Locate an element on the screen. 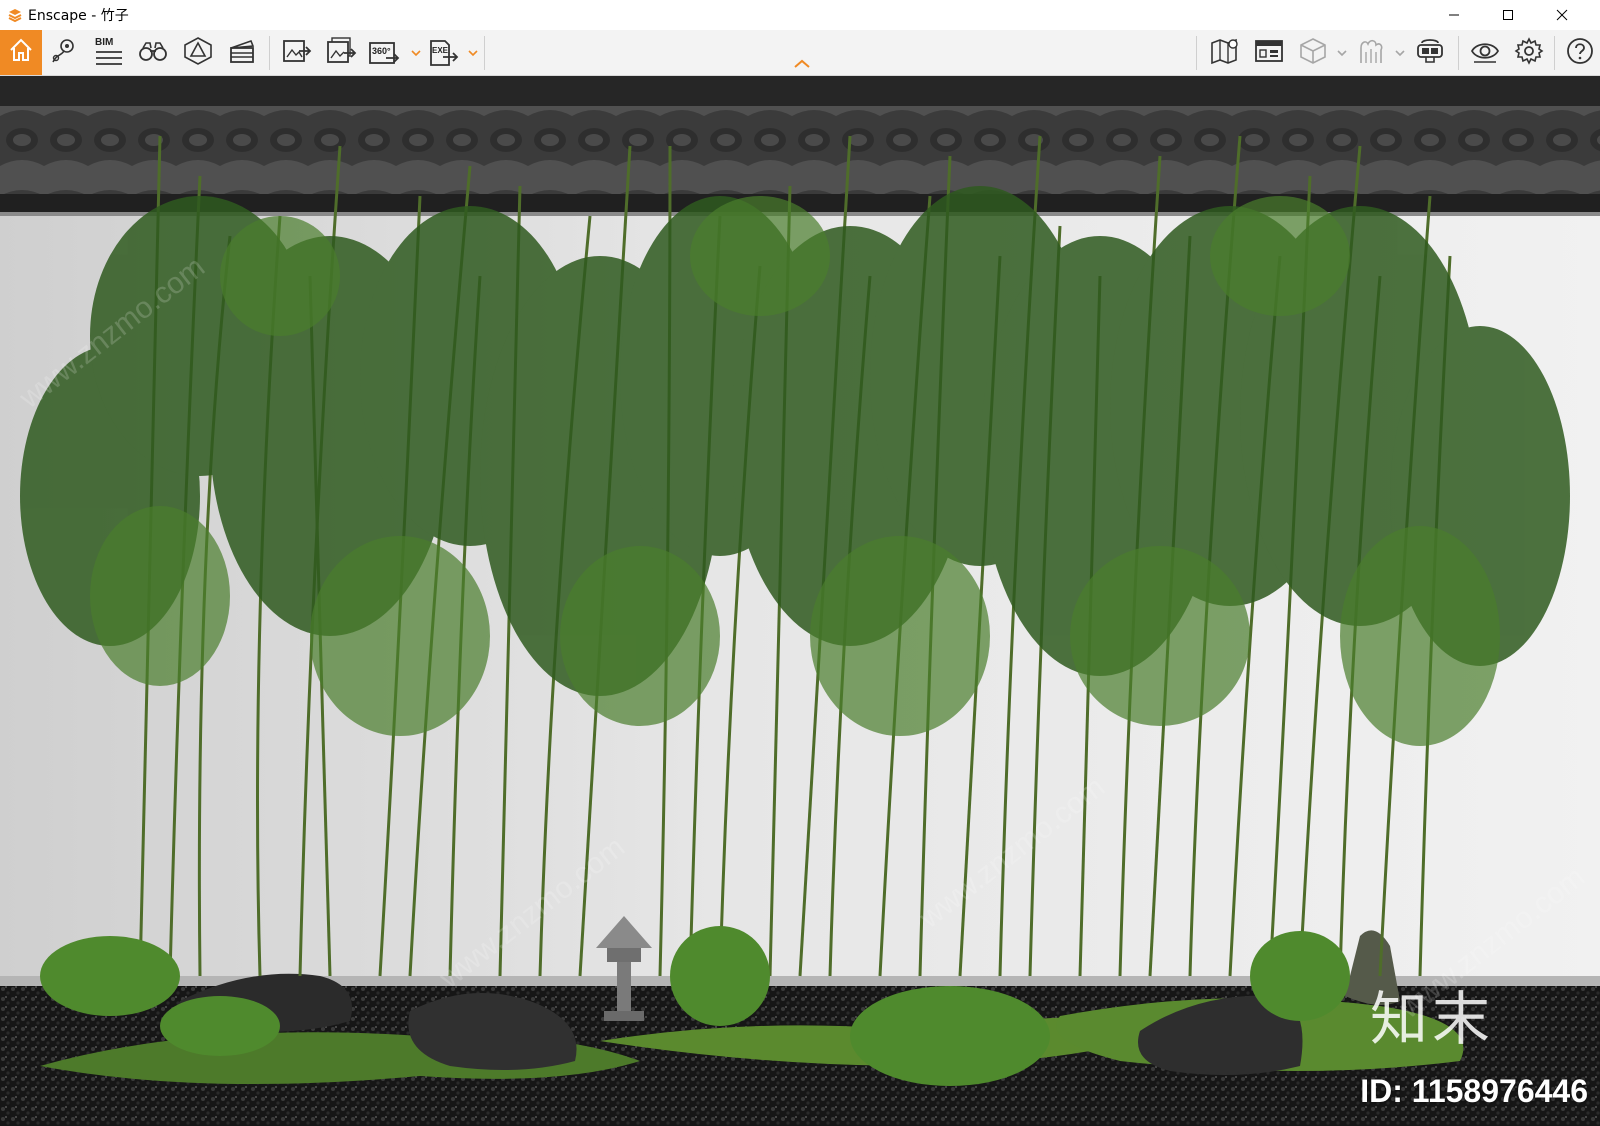 The image size is (1600, 1126). watermark-id: ID: 1158976446 is located at coordinates (1474, 1091).